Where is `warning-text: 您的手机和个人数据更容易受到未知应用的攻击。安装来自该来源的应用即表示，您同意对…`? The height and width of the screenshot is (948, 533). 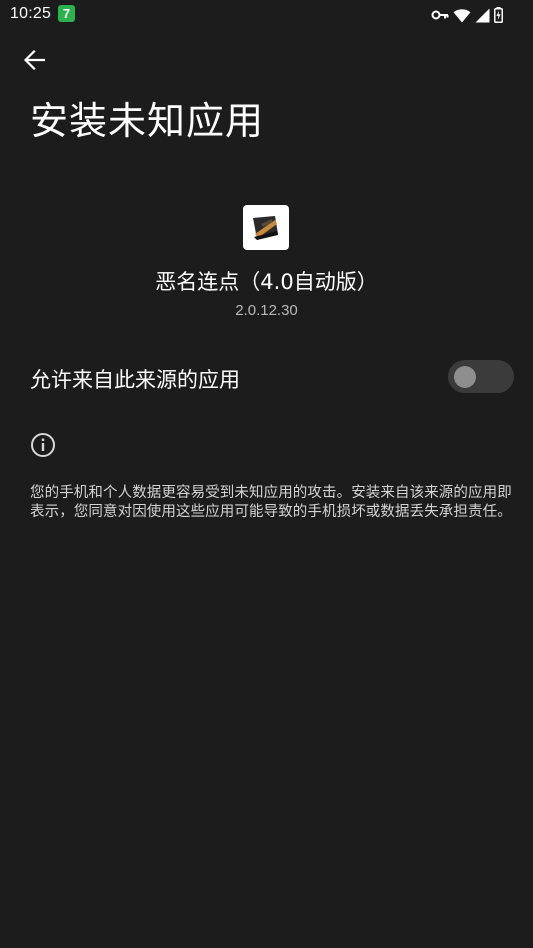
warning-text: 您的手机和个人数据更容易受到未知应用的攻击。安装来自该来源的应用即表示，您同意对… is located at coordinates (271, 502).